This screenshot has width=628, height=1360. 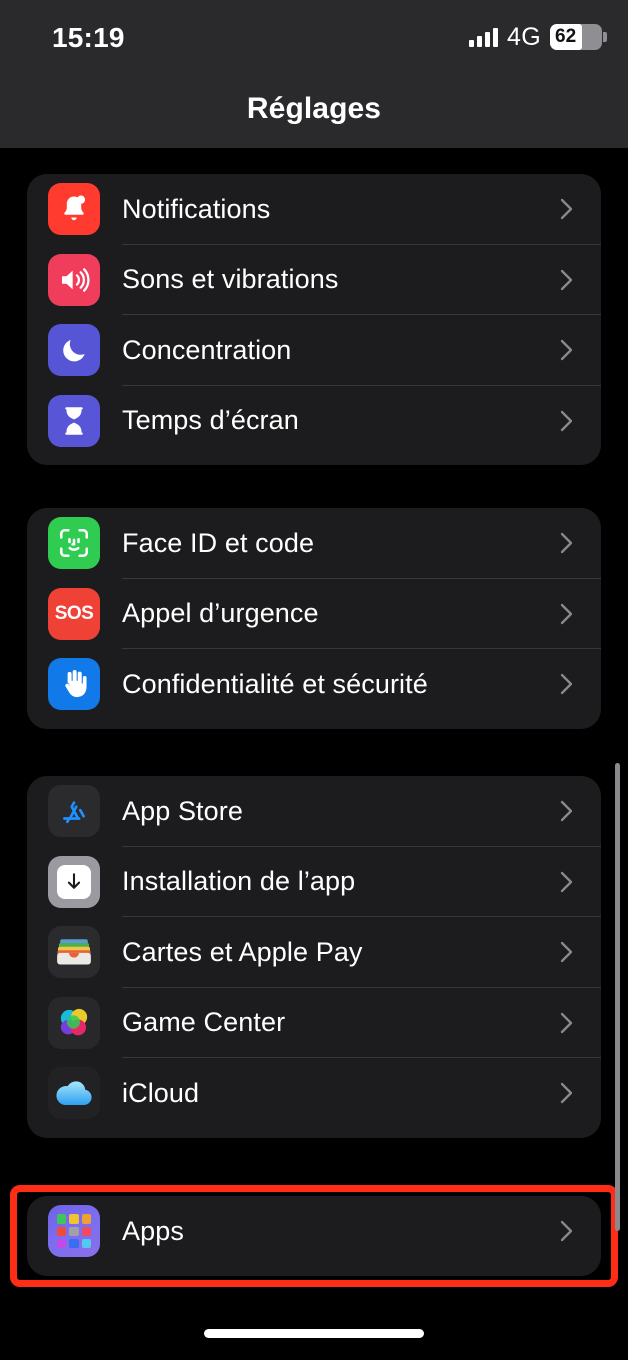 What do you see at coordinates (161, 1092) in the screenshot?
I see `settings-row-label: iCloud` at bounding box center [161, 1092].